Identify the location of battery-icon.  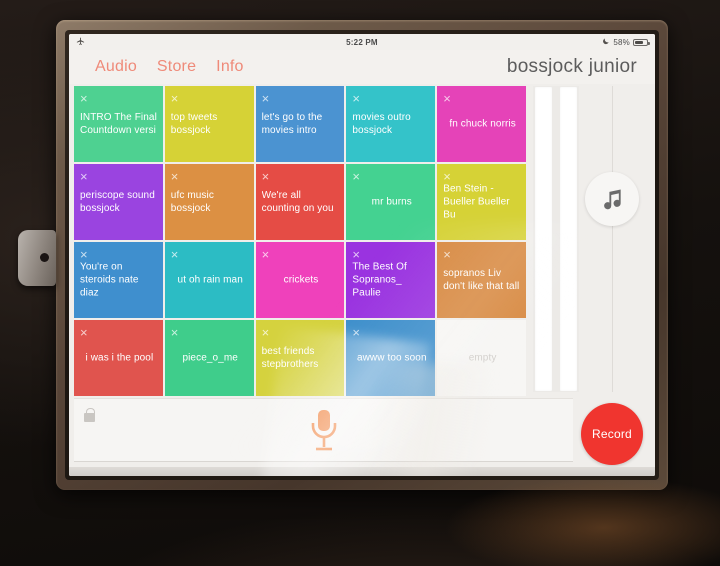
(641, 42).